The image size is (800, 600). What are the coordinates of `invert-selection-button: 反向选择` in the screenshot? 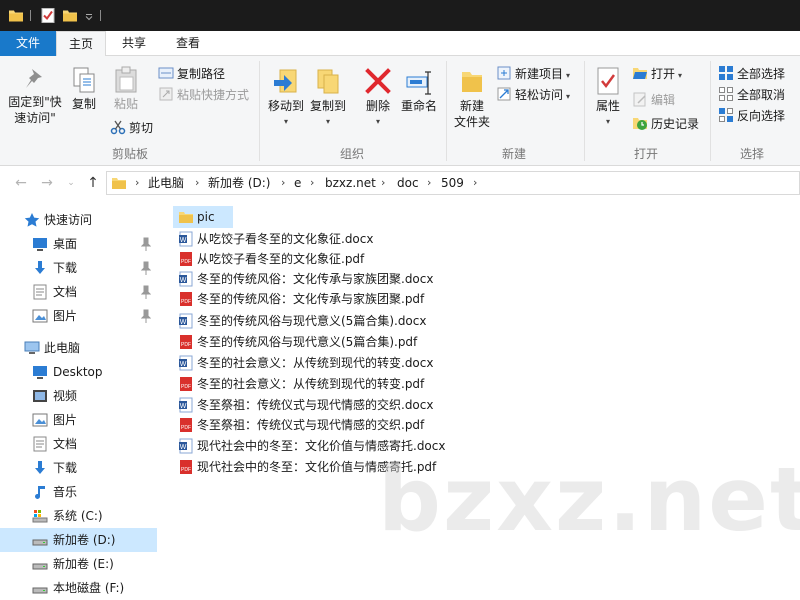 It's located at (751, 116).